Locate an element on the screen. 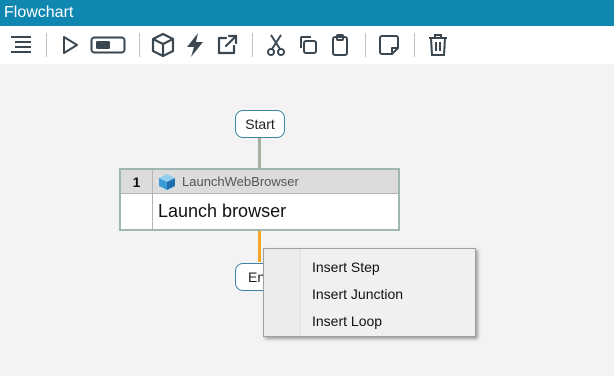  step-header: 1 LaunchWebBrowser is located at coordinates (259, 182).